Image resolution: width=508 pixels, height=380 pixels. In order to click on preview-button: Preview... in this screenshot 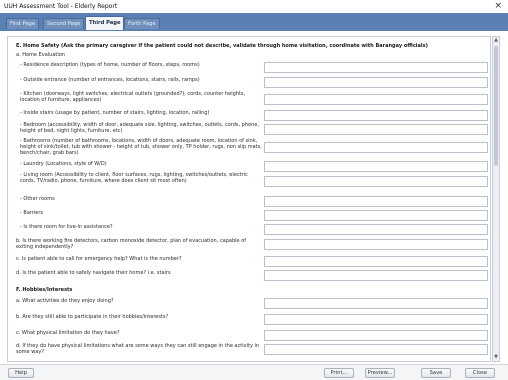, I will do `click(380, 373)`.